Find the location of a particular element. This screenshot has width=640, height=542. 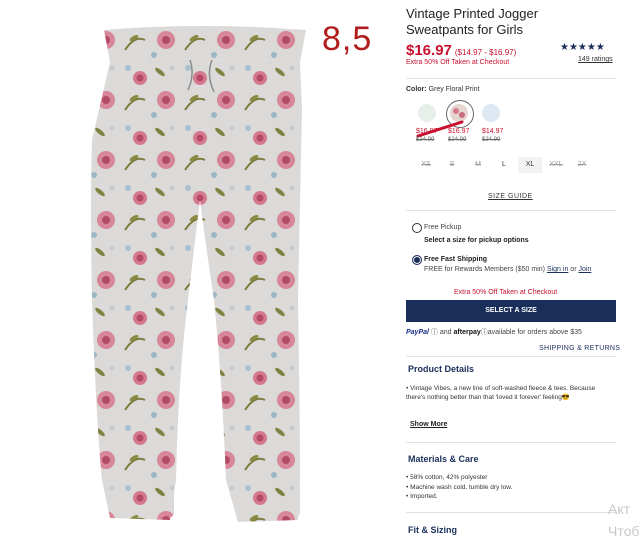

materials-item: • Machine wash cold, tumble dry low. is located at coordinates (459, 487).